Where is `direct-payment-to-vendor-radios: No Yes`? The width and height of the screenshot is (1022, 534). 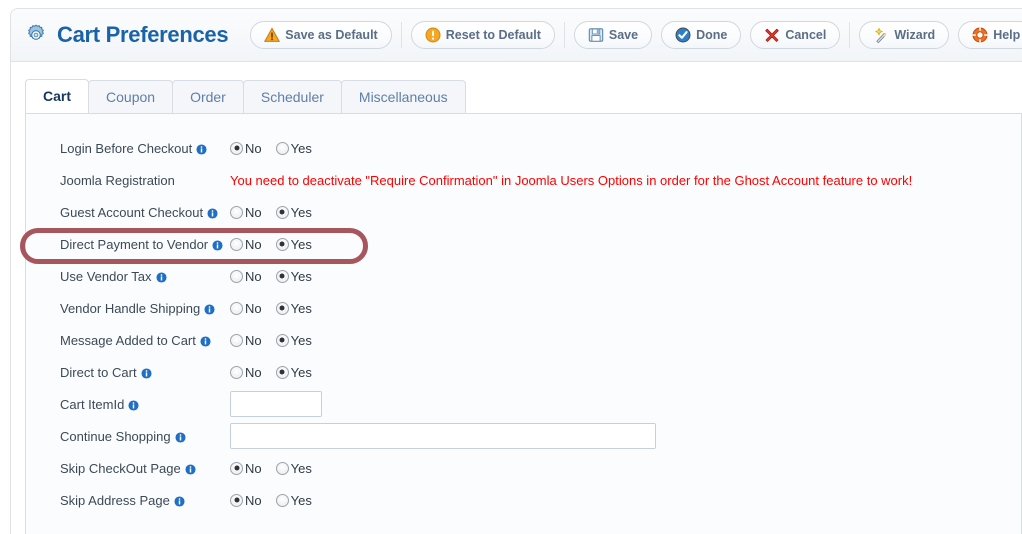 direct-payment-to-vendor-radios: No Yes is located at coordinates (278, 244).